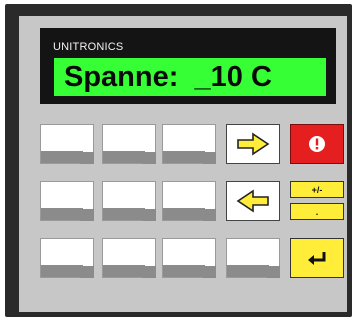 This screenshot has width=358, height=323. Describe the element at coordinates (189, 201) in the screenshot. I see `keypad-key-r2c3` at that location.